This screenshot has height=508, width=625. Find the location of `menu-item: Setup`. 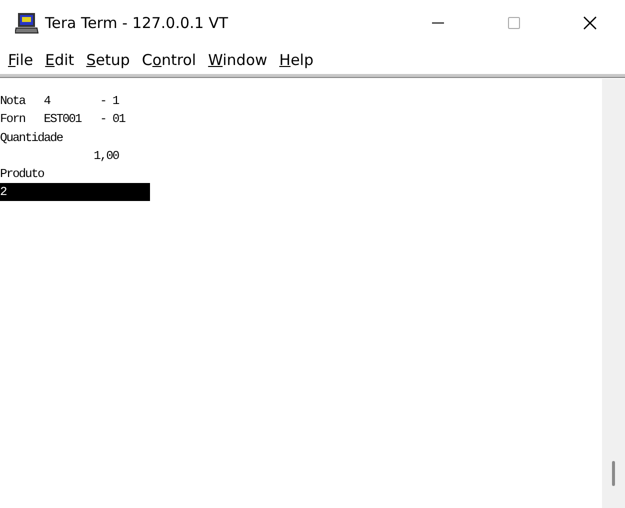

menu-item: Setup is located at coordinates (108, 60).